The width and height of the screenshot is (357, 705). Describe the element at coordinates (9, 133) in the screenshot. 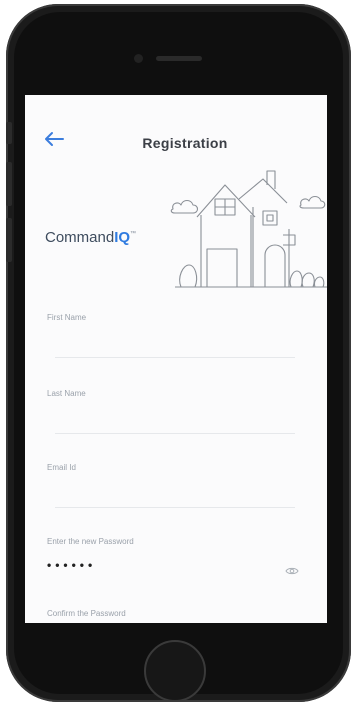

I see `mute-switch` at that location.